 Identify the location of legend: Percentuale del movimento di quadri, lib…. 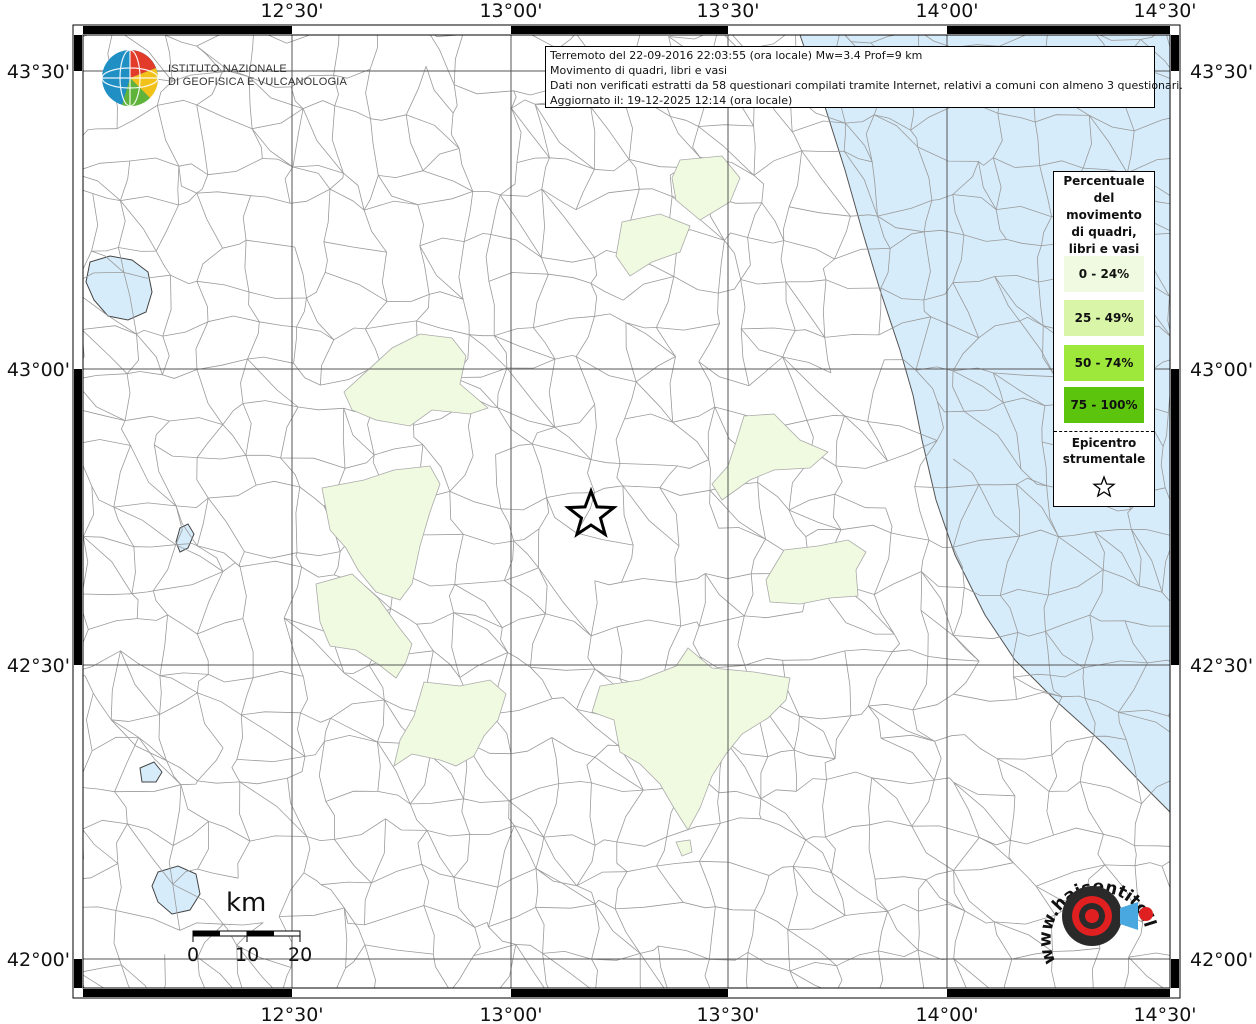
(1104, 339).